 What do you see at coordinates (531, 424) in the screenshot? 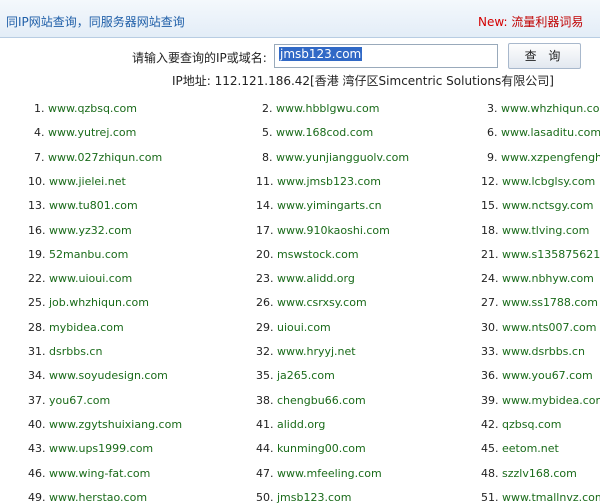
I see `site-domain-link: qzbsq.com` at bounding box center [531, 424].